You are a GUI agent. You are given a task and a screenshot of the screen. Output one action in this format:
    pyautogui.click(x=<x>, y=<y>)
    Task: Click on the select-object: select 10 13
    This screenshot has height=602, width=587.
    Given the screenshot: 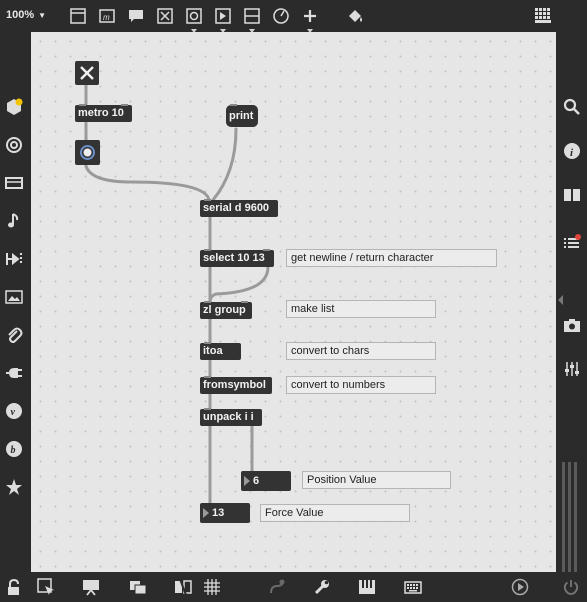 What is the action you would take?
    pyautogui.click(x=237, y=258)
    